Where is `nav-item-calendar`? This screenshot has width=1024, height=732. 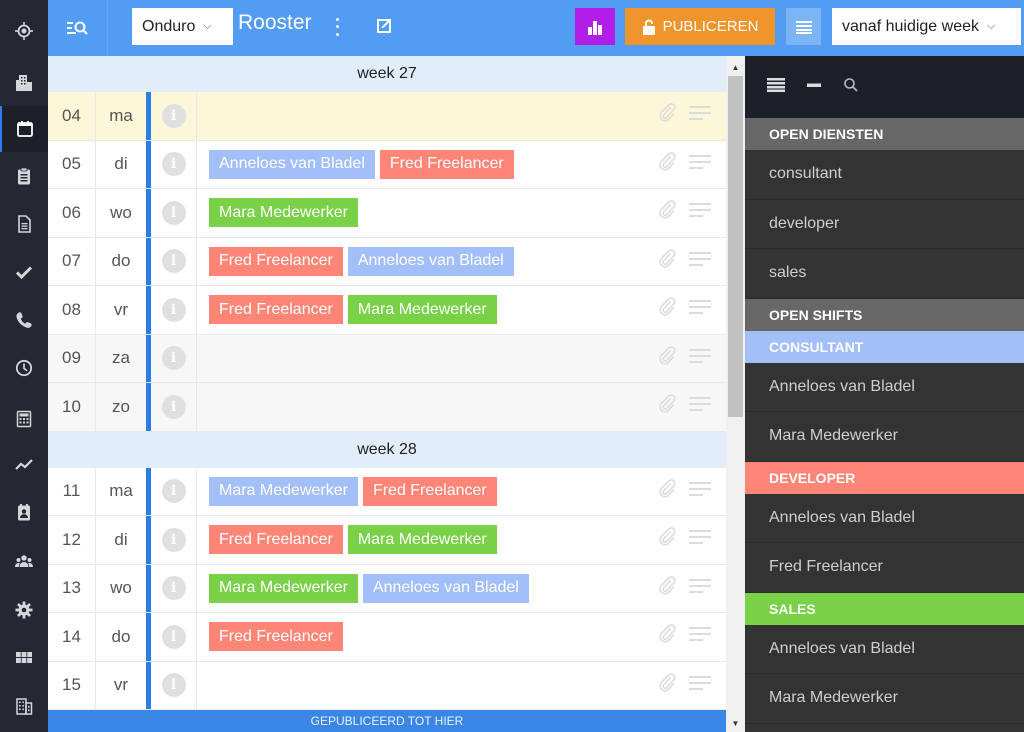
nav-item-calendar is located at coordinates (24, 129).